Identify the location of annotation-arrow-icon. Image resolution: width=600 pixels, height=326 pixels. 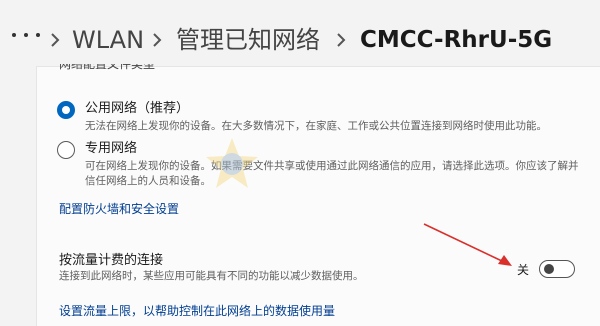
(467, 244).